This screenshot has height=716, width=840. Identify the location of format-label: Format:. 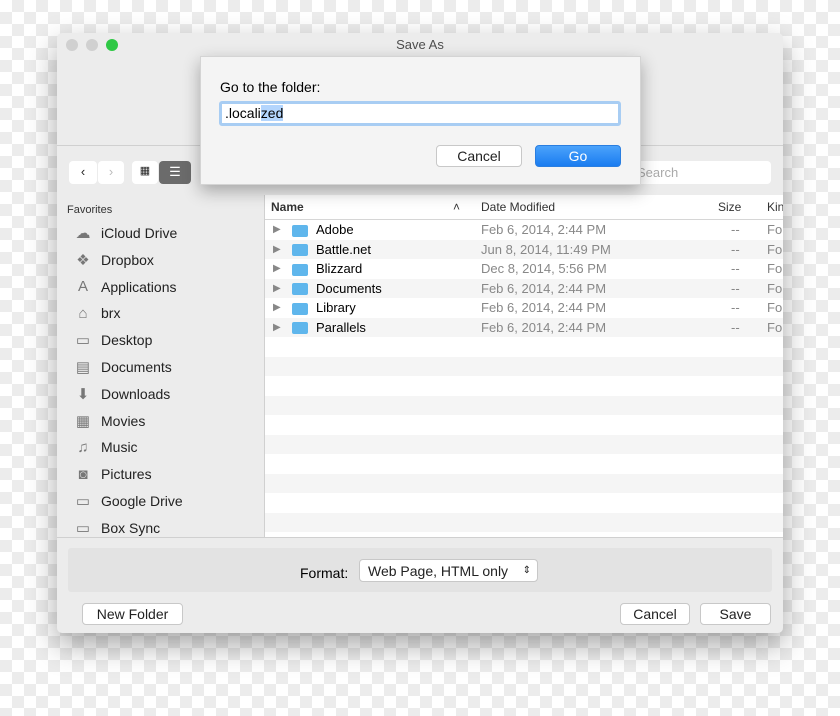
(324, 573).